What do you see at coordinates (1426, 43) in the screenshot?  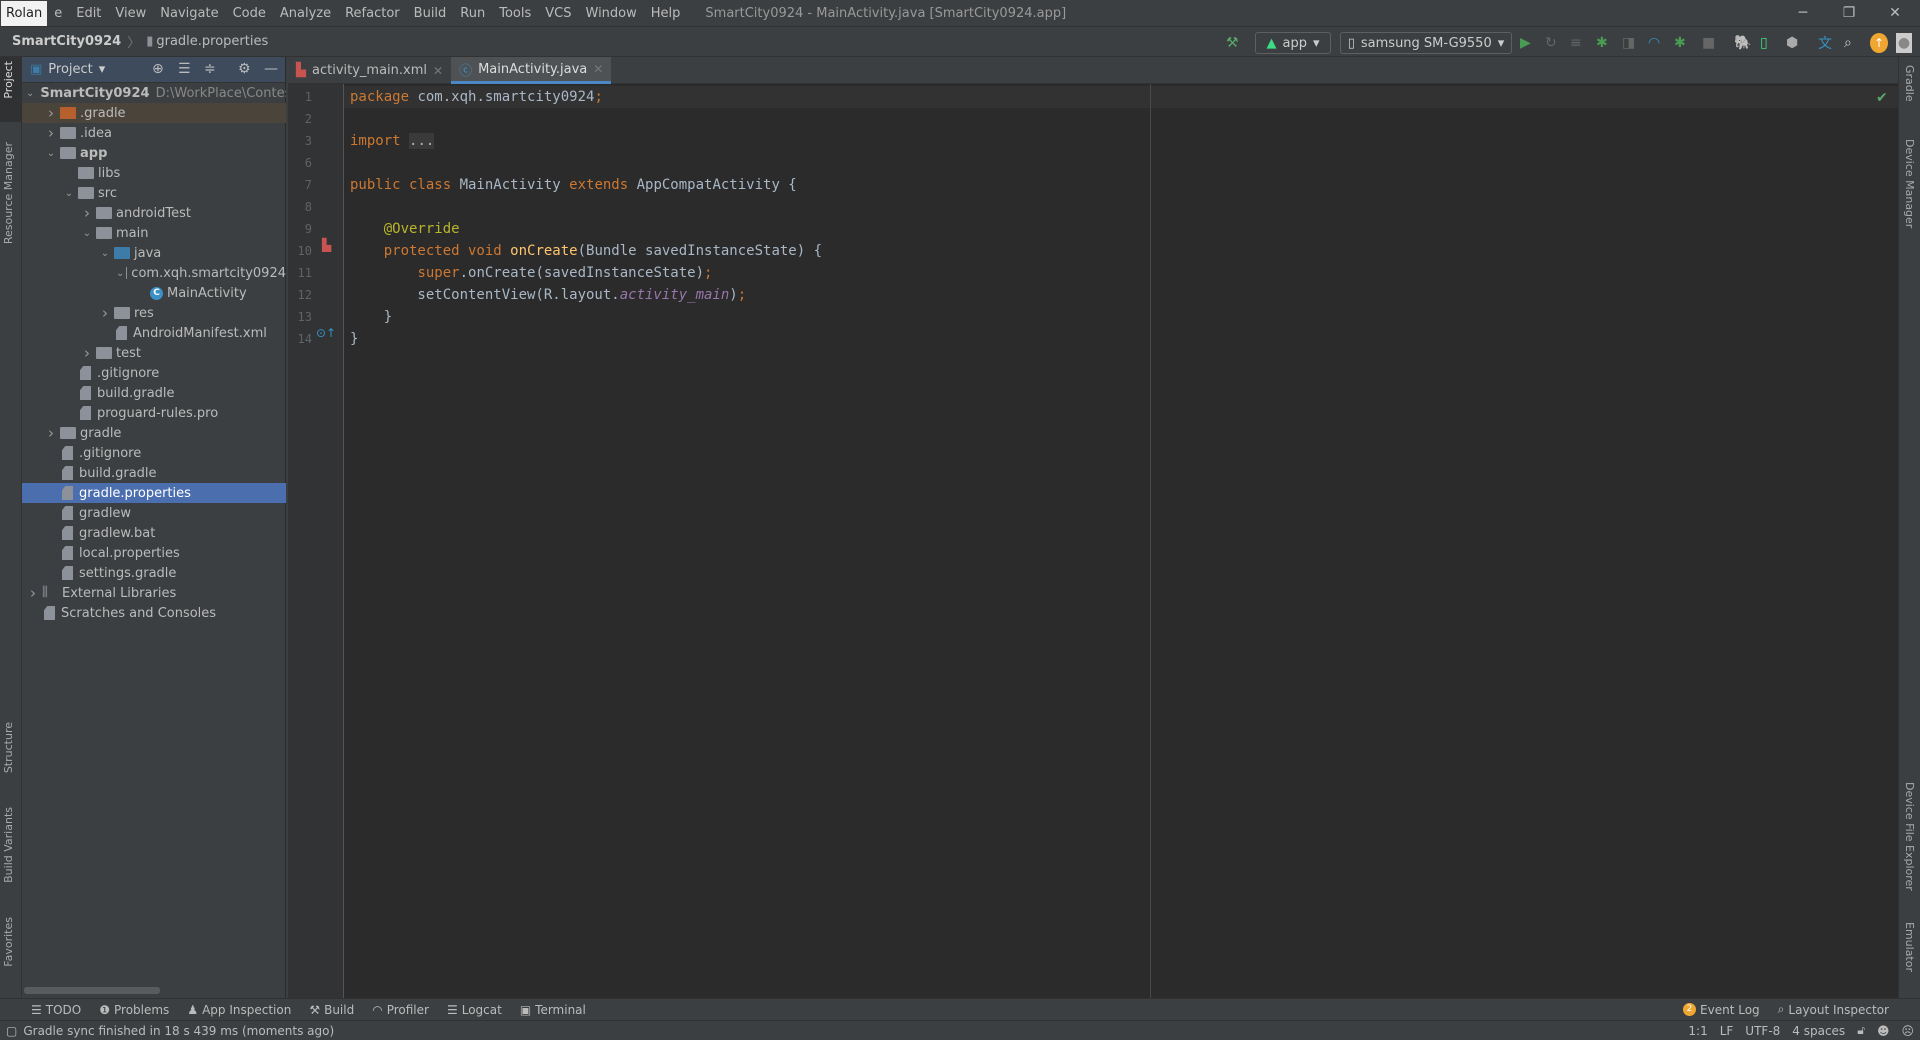 I see `device-selector: ▯ samsung SM-G9550 ▾` at bounding box center [1426, 43].